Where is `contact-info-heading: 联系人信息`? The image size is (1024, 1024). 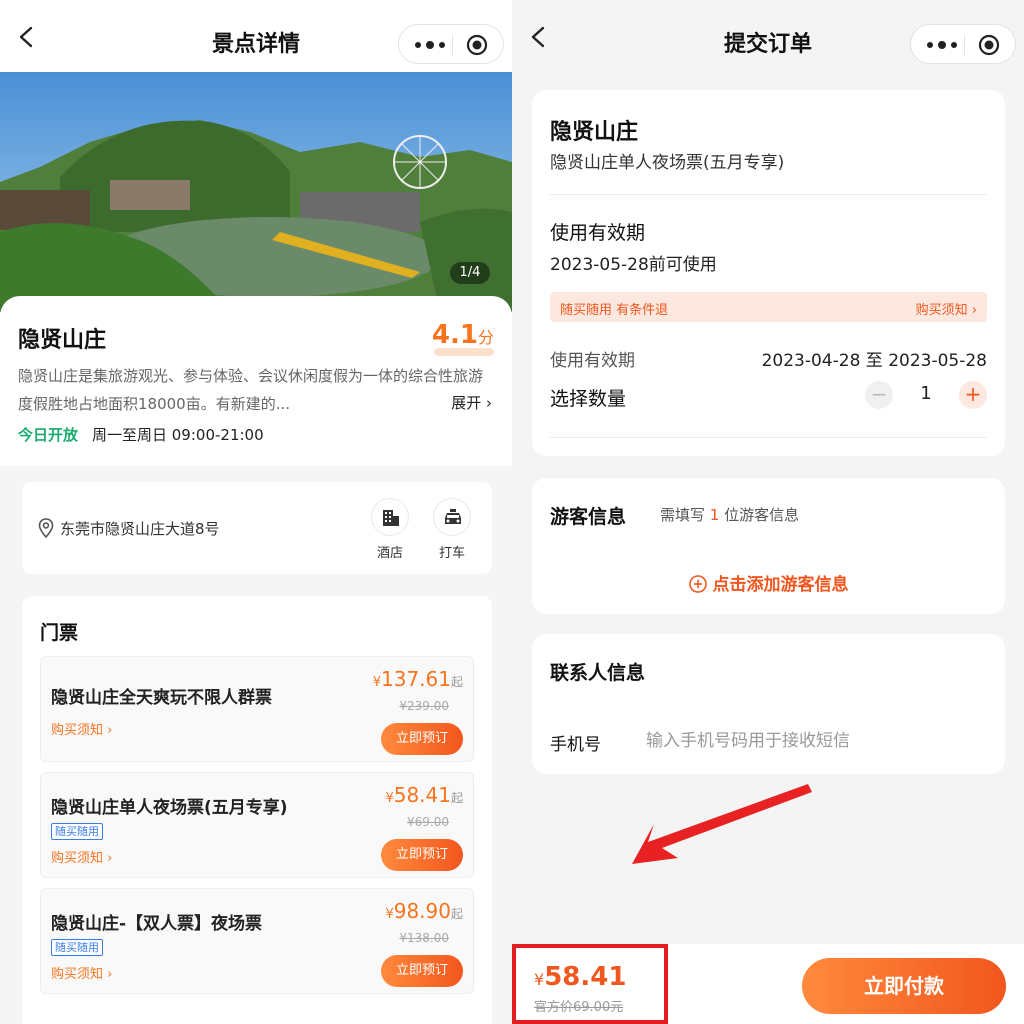
contact-info-heading: 联系人信息 is located at coordinates (598, 673).